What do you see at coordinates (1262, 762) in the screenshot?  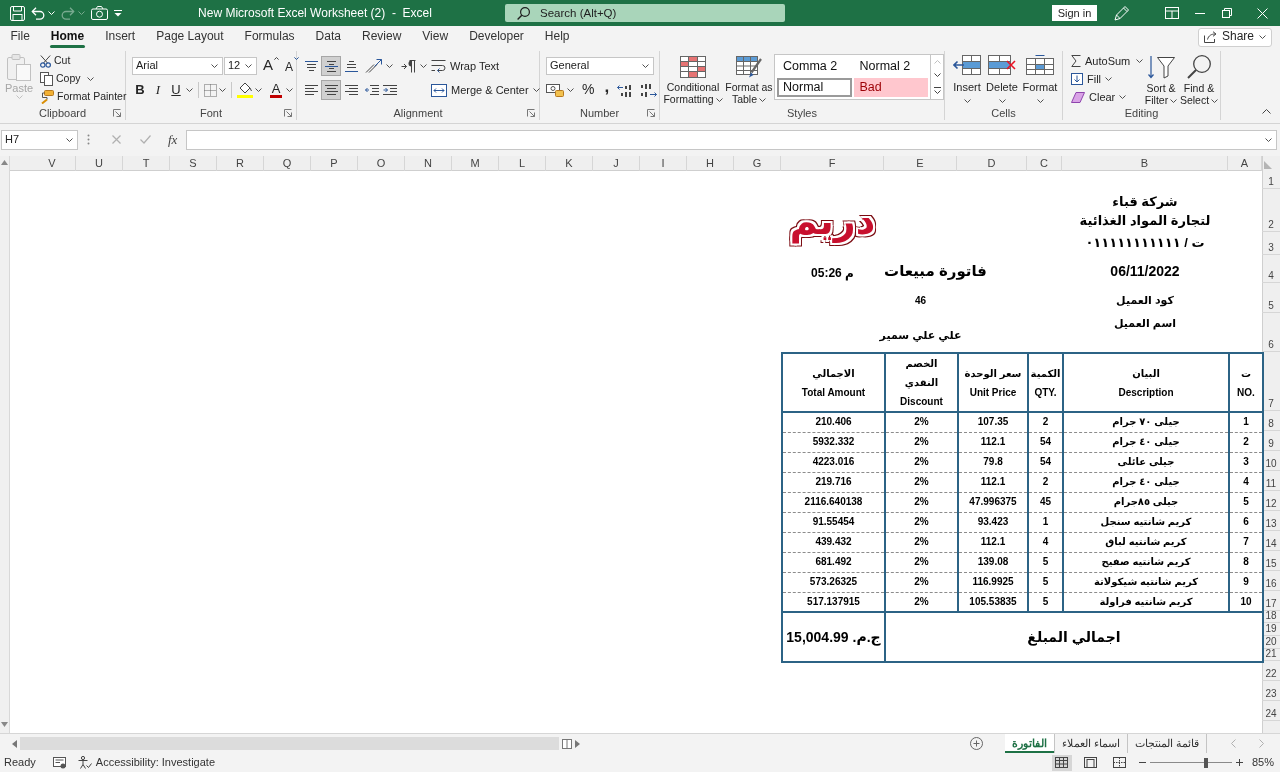 I see `zoom-level: 85%` at bounding box center [1262, 762].